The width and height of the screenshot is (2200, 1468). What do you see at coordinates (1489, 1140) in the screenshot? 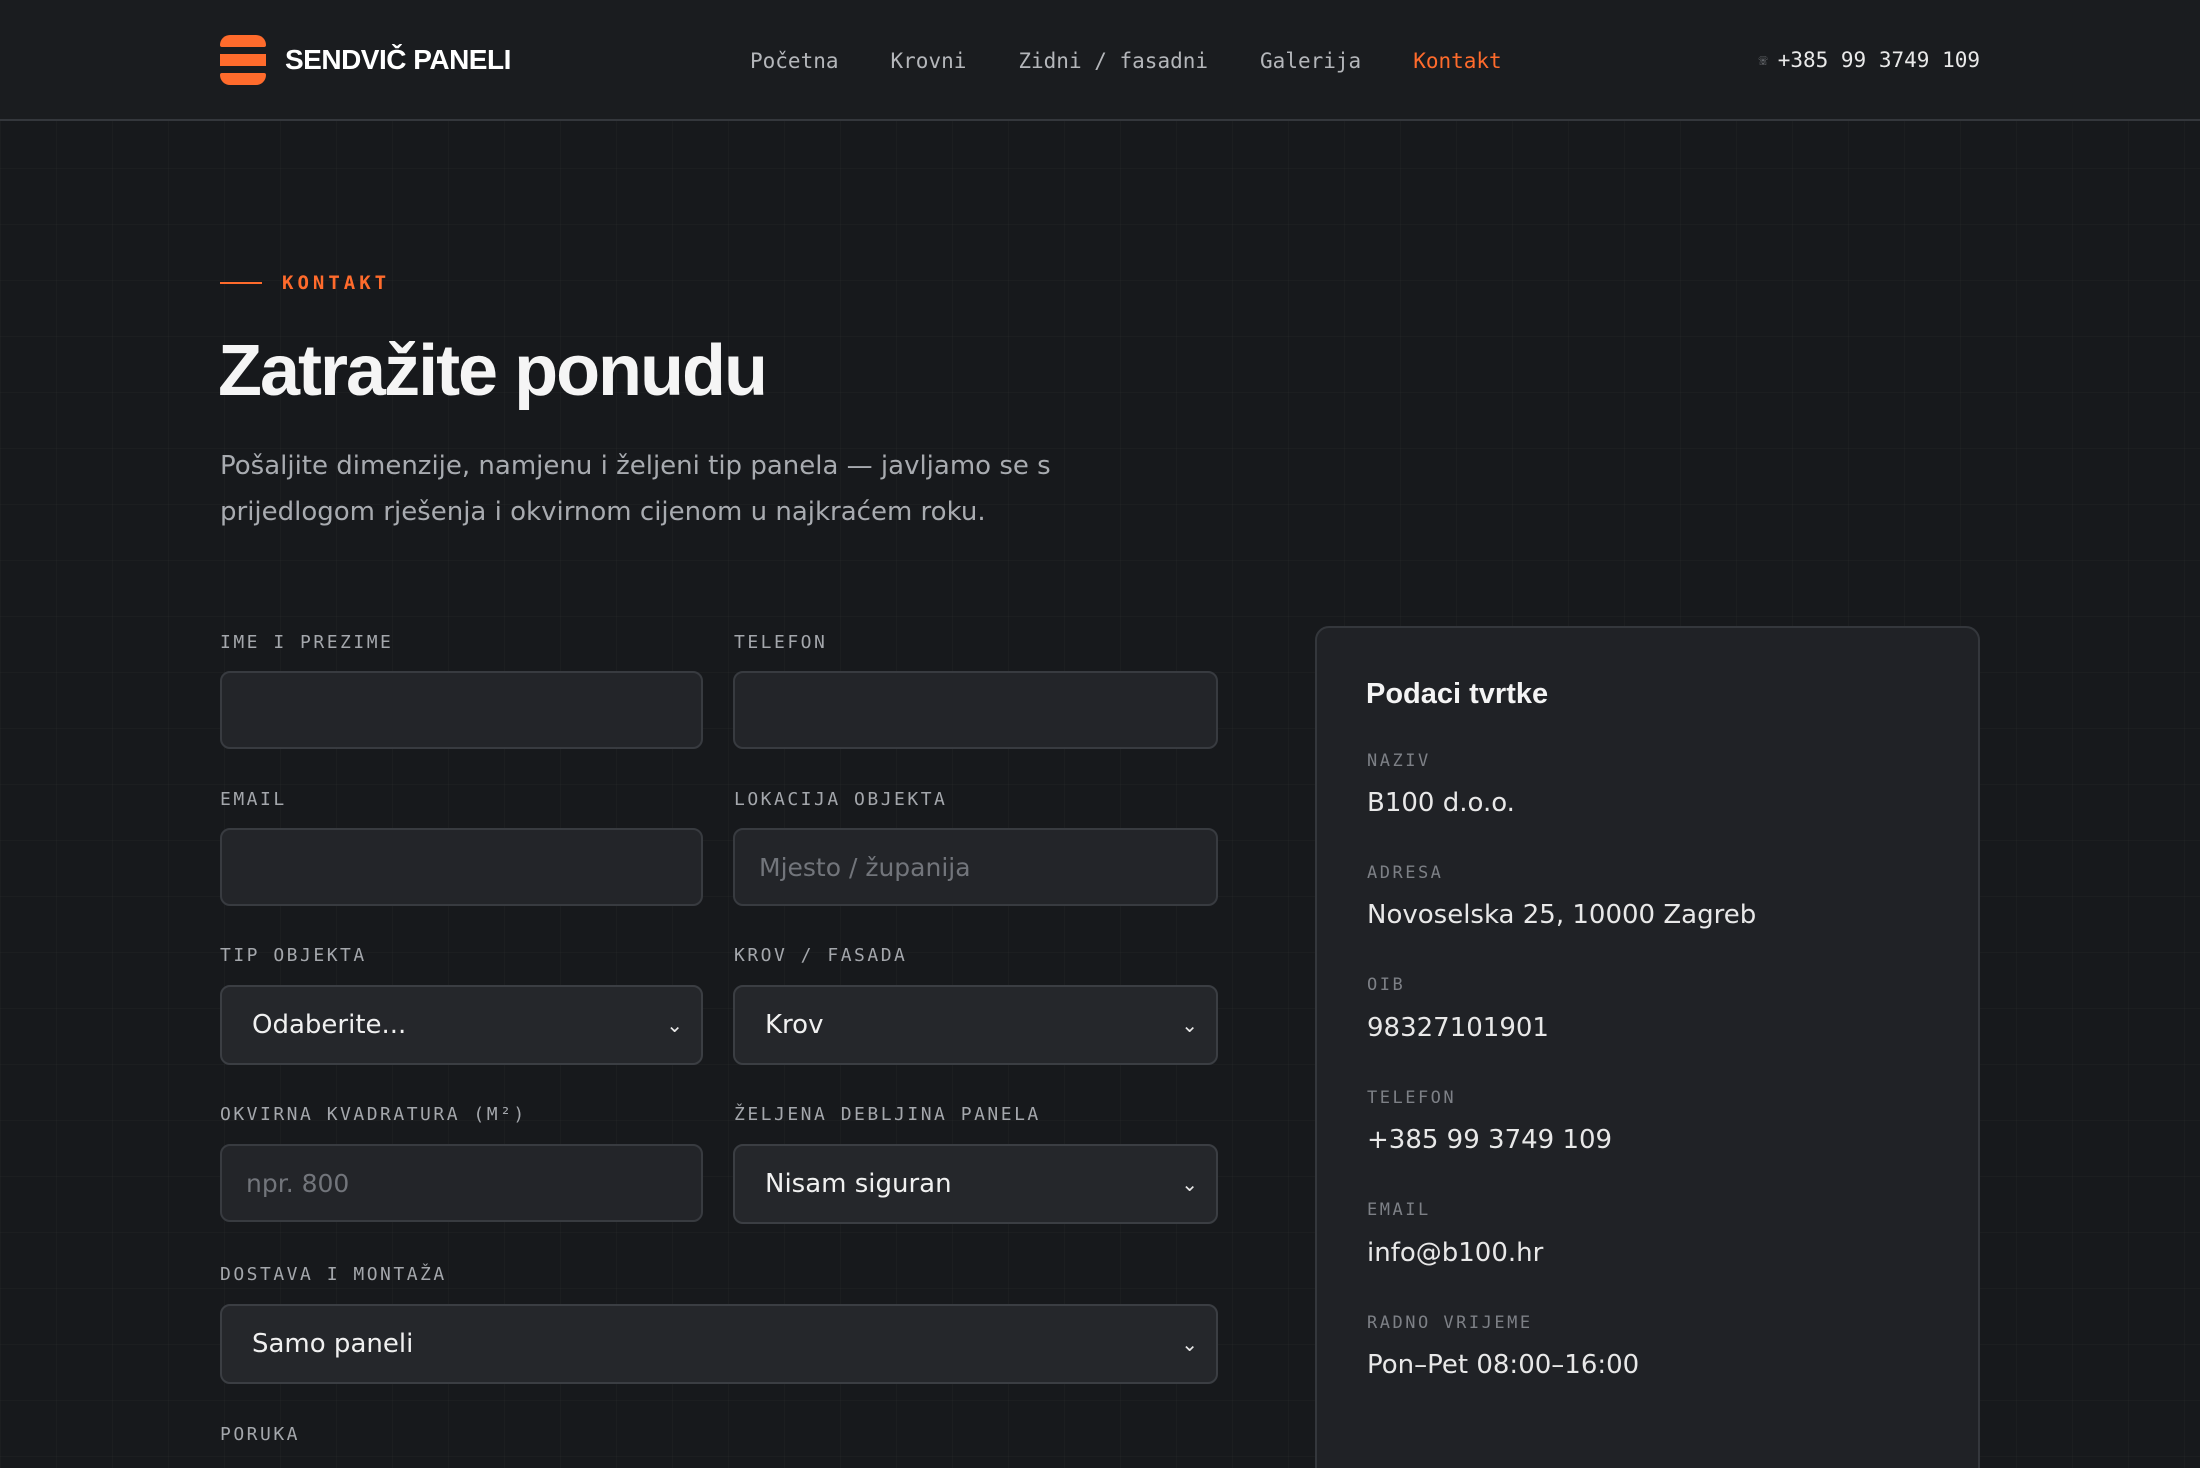
I see `company-phone-value: +385 99 3749 109` at bounding box center [1489, 1140].